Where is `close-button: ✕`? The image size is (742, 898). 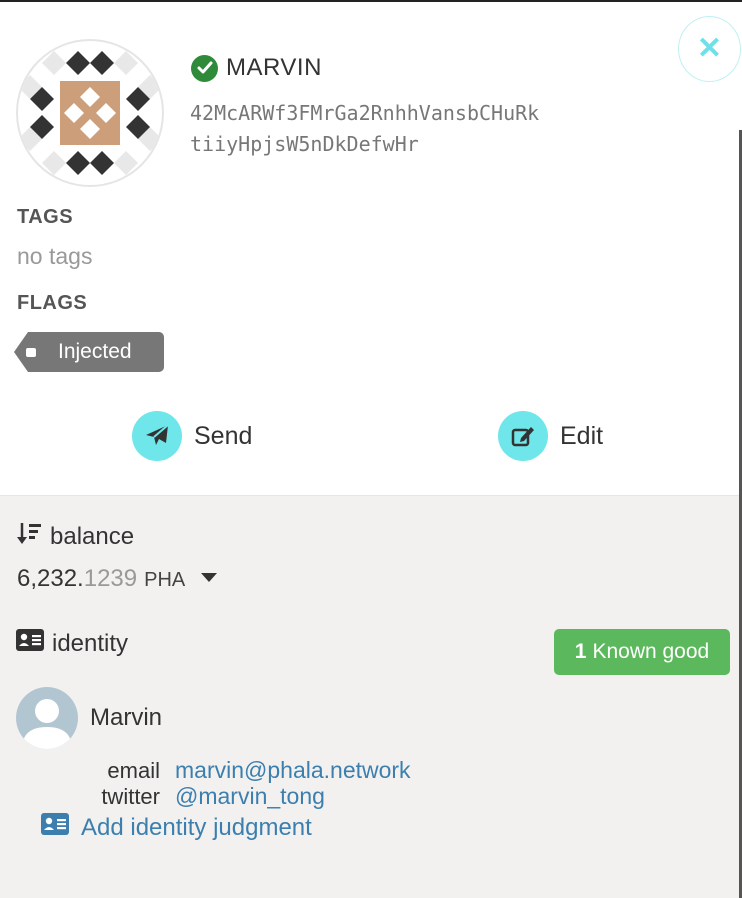 close-button: ✕ is located at coordinates (709, 49).